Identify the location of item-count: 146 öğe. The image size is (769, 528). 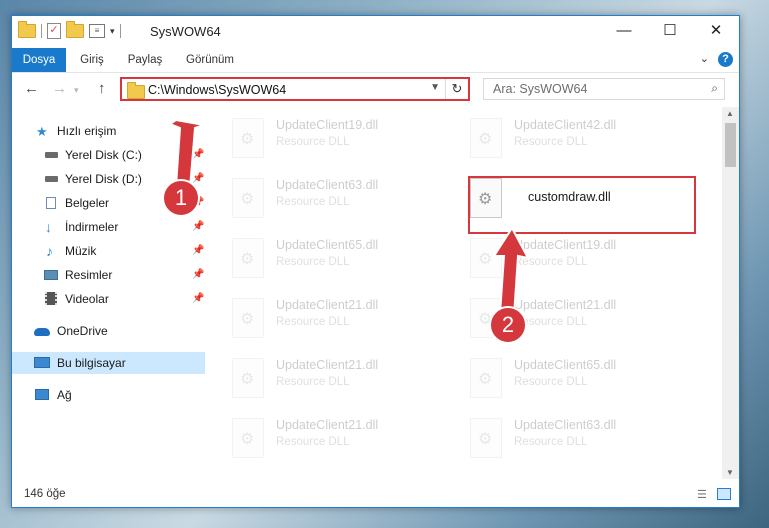
(45, 494).